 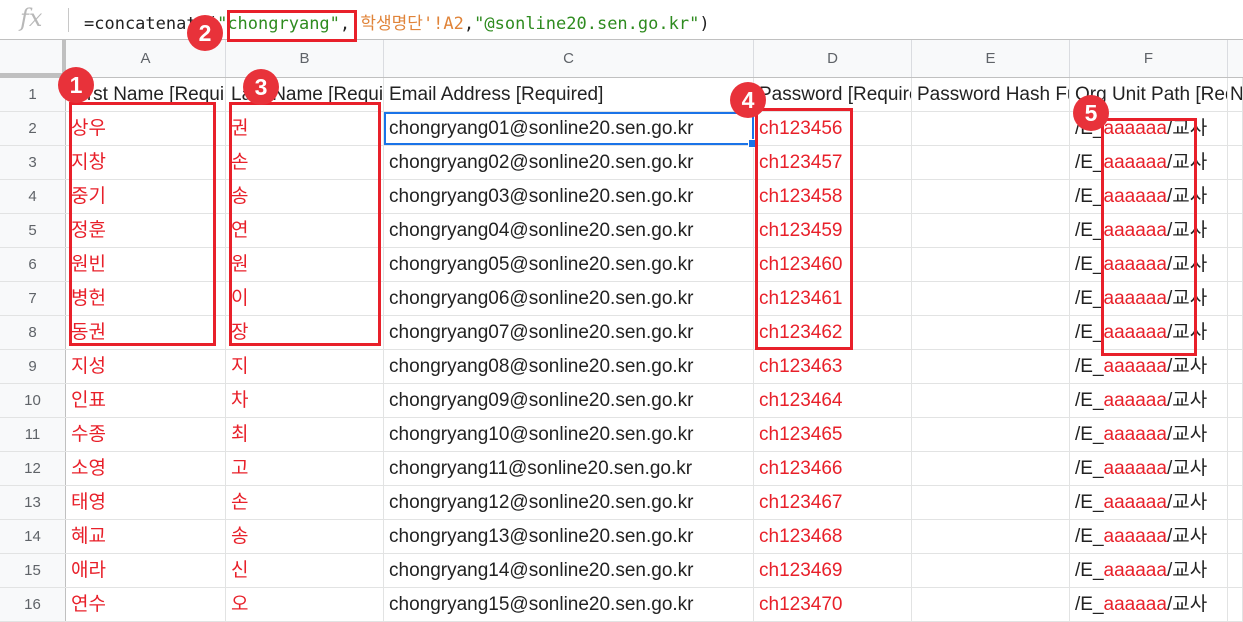 What do you see at coordinates (833, 162) in the screenshot?
I see `cell-password: ch123457` at bounding box center [833, 162].